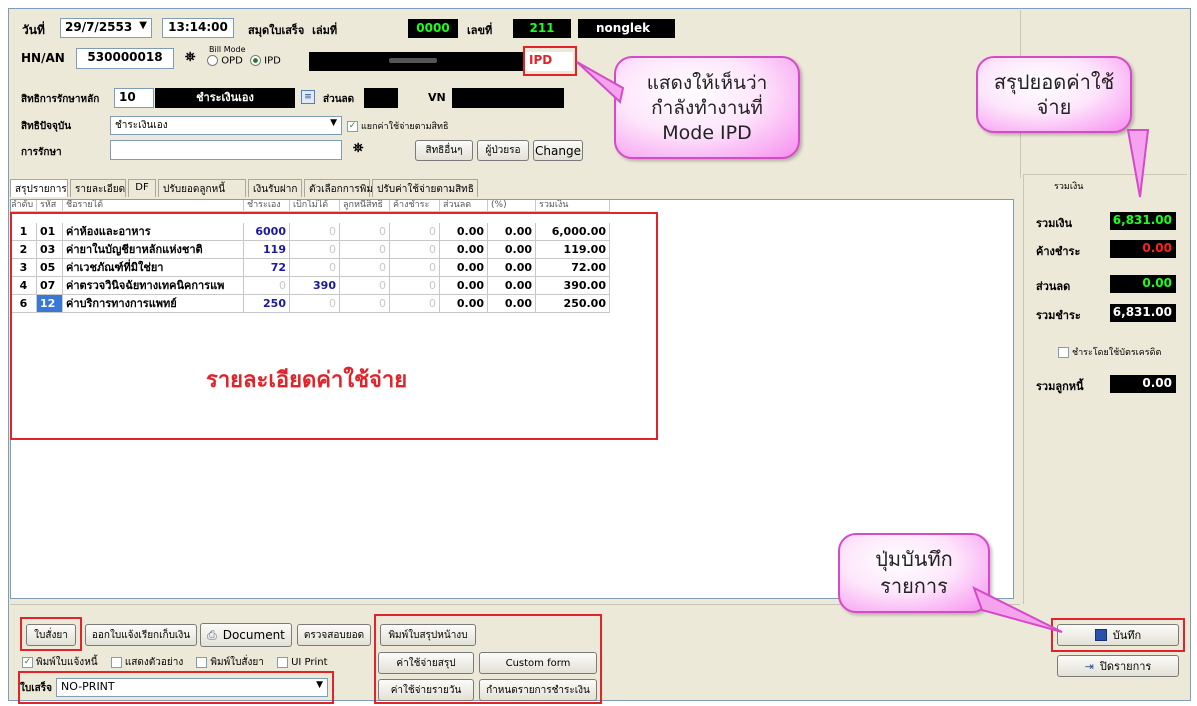 The image size is (1197, 706). I want to click on discount-value: 0.00, so click(1143, 284).